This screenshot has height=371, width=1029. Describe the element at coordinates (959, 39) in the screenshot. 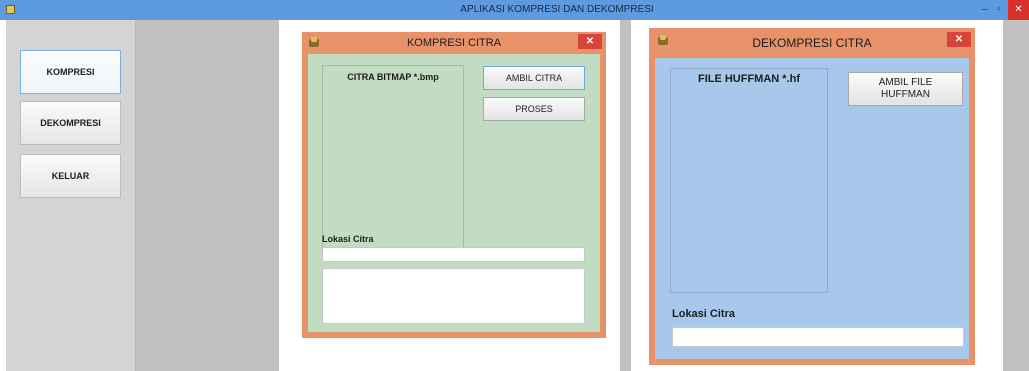

I see `dekompresi-close-button: ✕` at that location.